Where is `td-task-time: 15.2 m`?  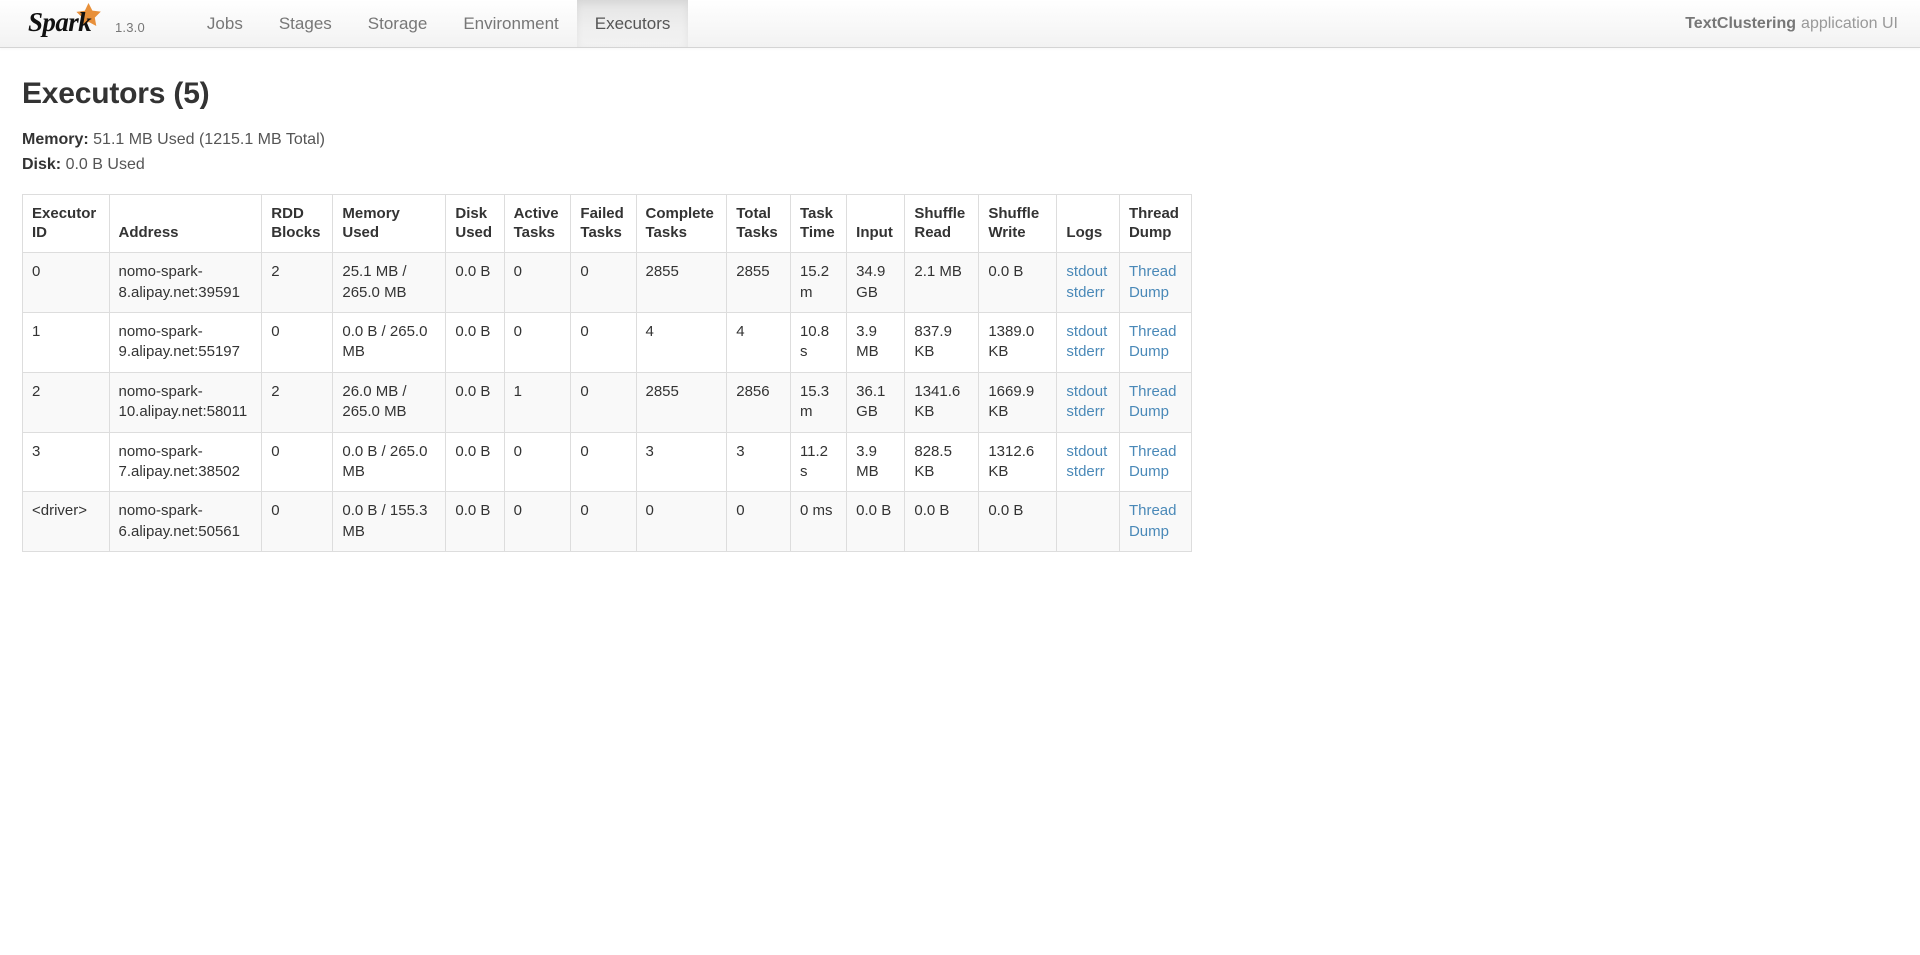
td-task-time: 15.2 m is located at coordinates (818, 282).